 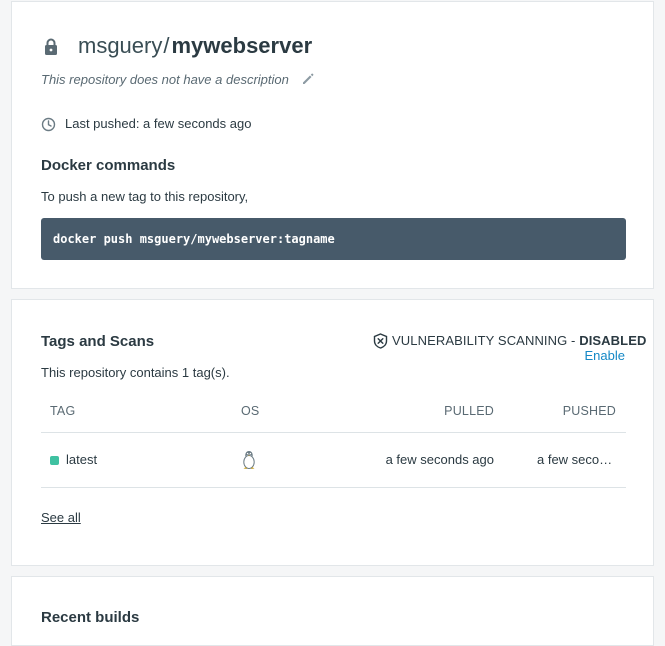 What do you see at coordinates (81, 459) in the screenshot?
I see `tag-name: latest` at bounding box center [81, 459].